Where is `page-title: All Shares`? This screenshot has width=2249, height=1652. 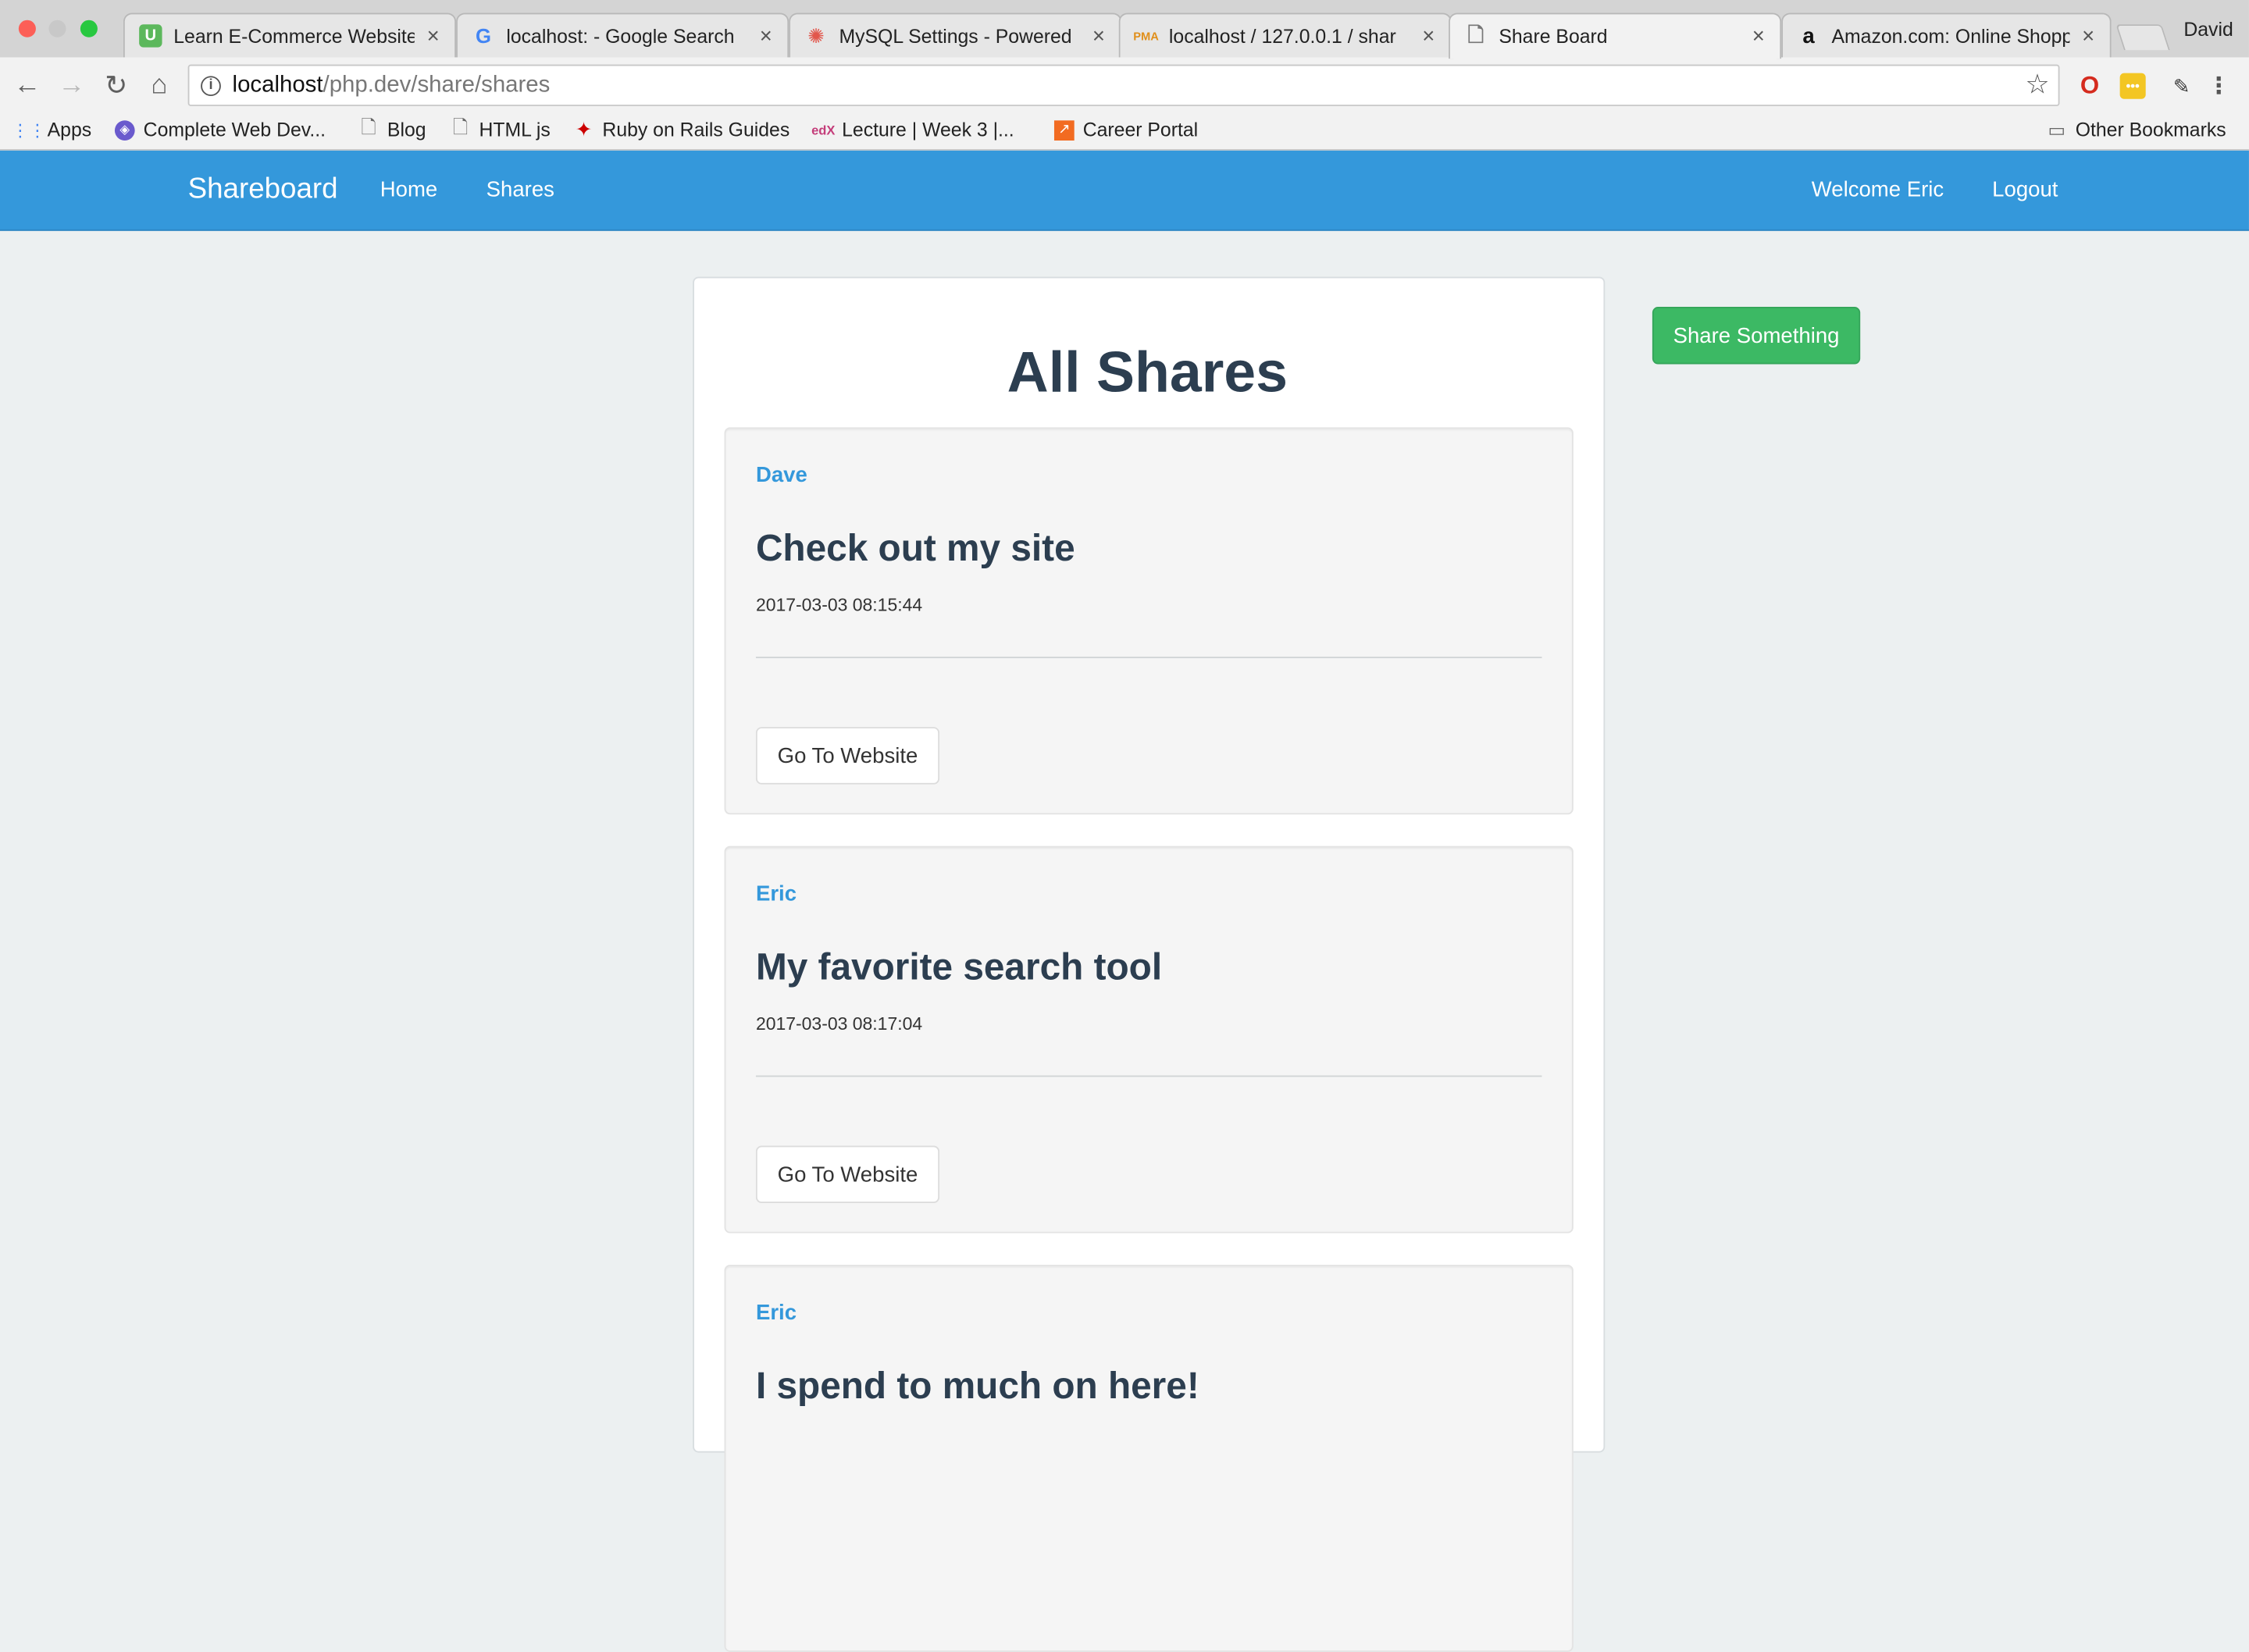 page-title: All Shares is located at coordinates (1147, 373).